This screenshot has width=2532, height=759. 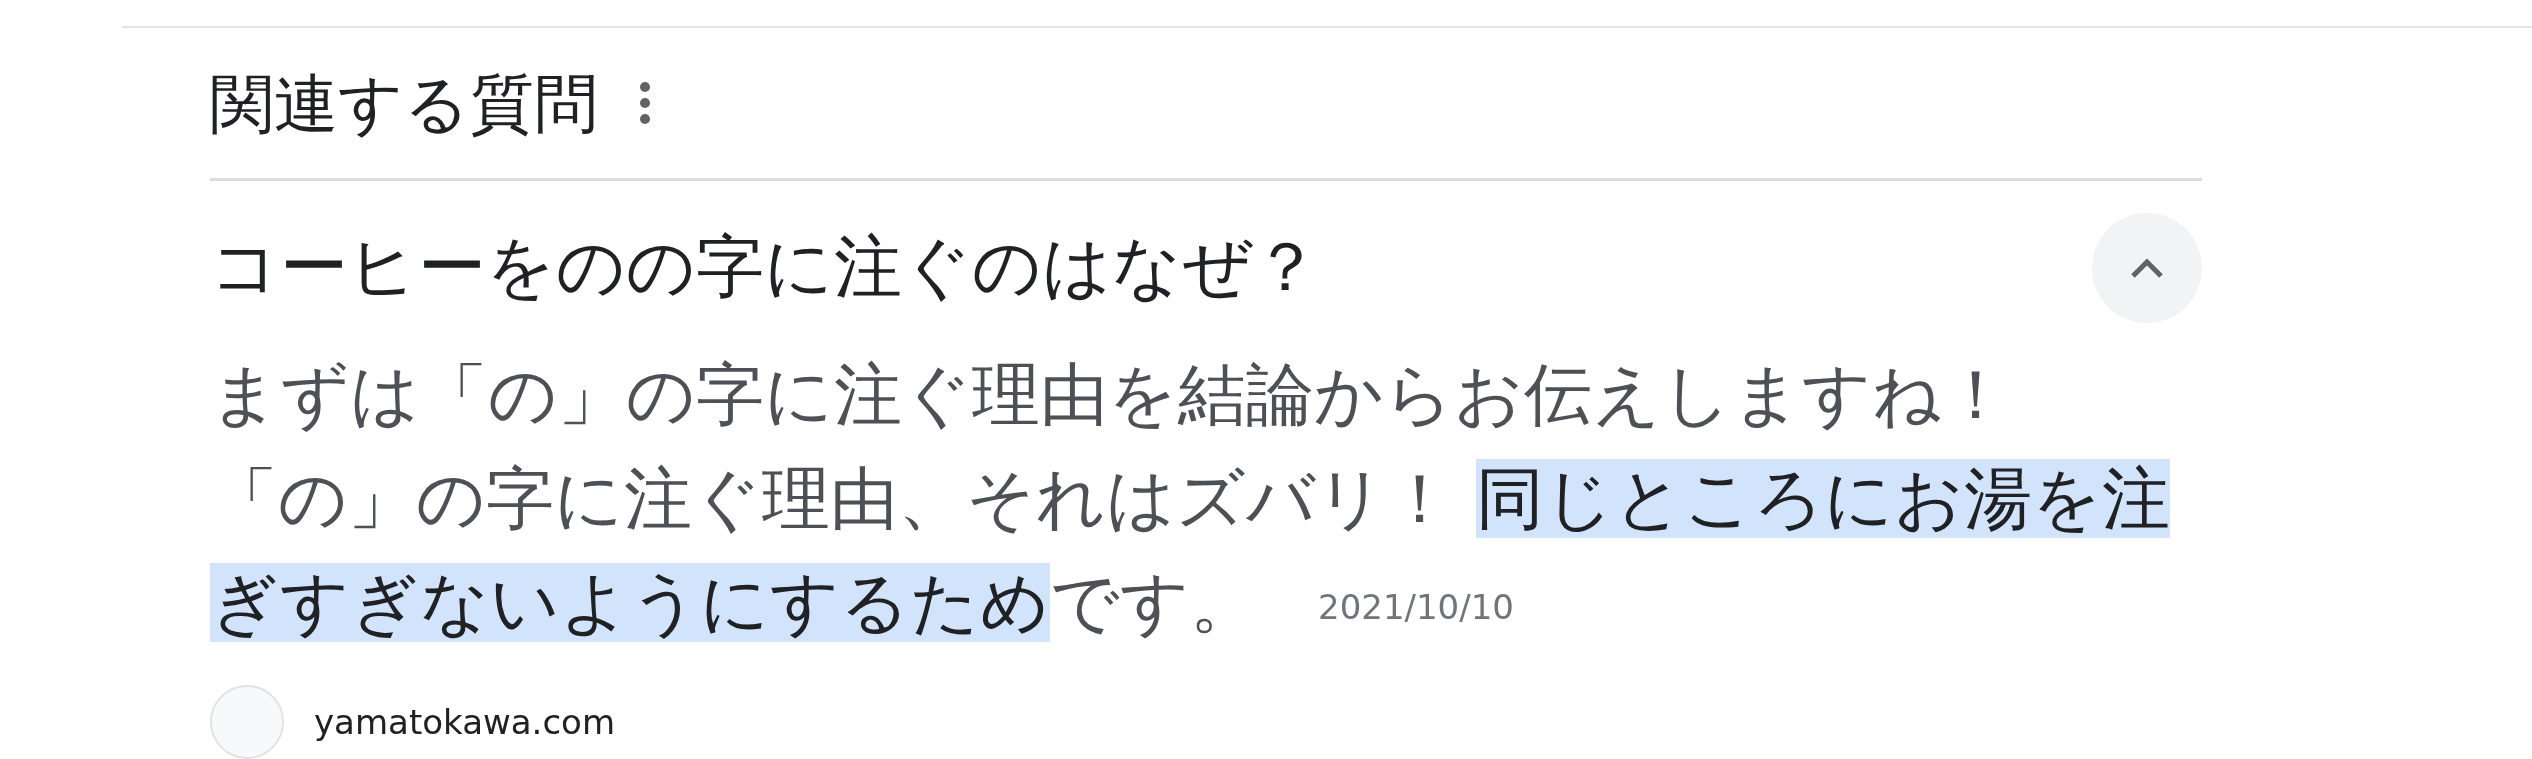 I want to click on question-text: コーヒーをのの字に注ぐのはなぜ？, so click(x=765, y=268).